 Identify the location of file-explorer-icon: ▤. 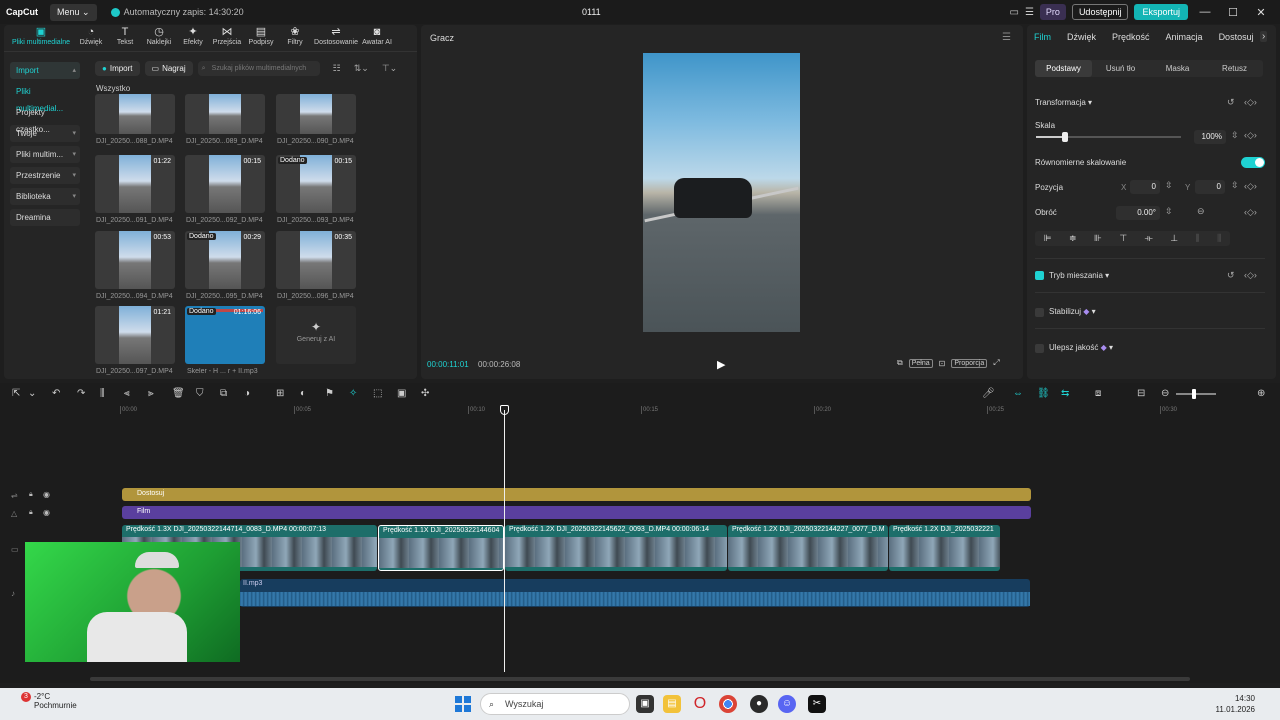
(672, 704).